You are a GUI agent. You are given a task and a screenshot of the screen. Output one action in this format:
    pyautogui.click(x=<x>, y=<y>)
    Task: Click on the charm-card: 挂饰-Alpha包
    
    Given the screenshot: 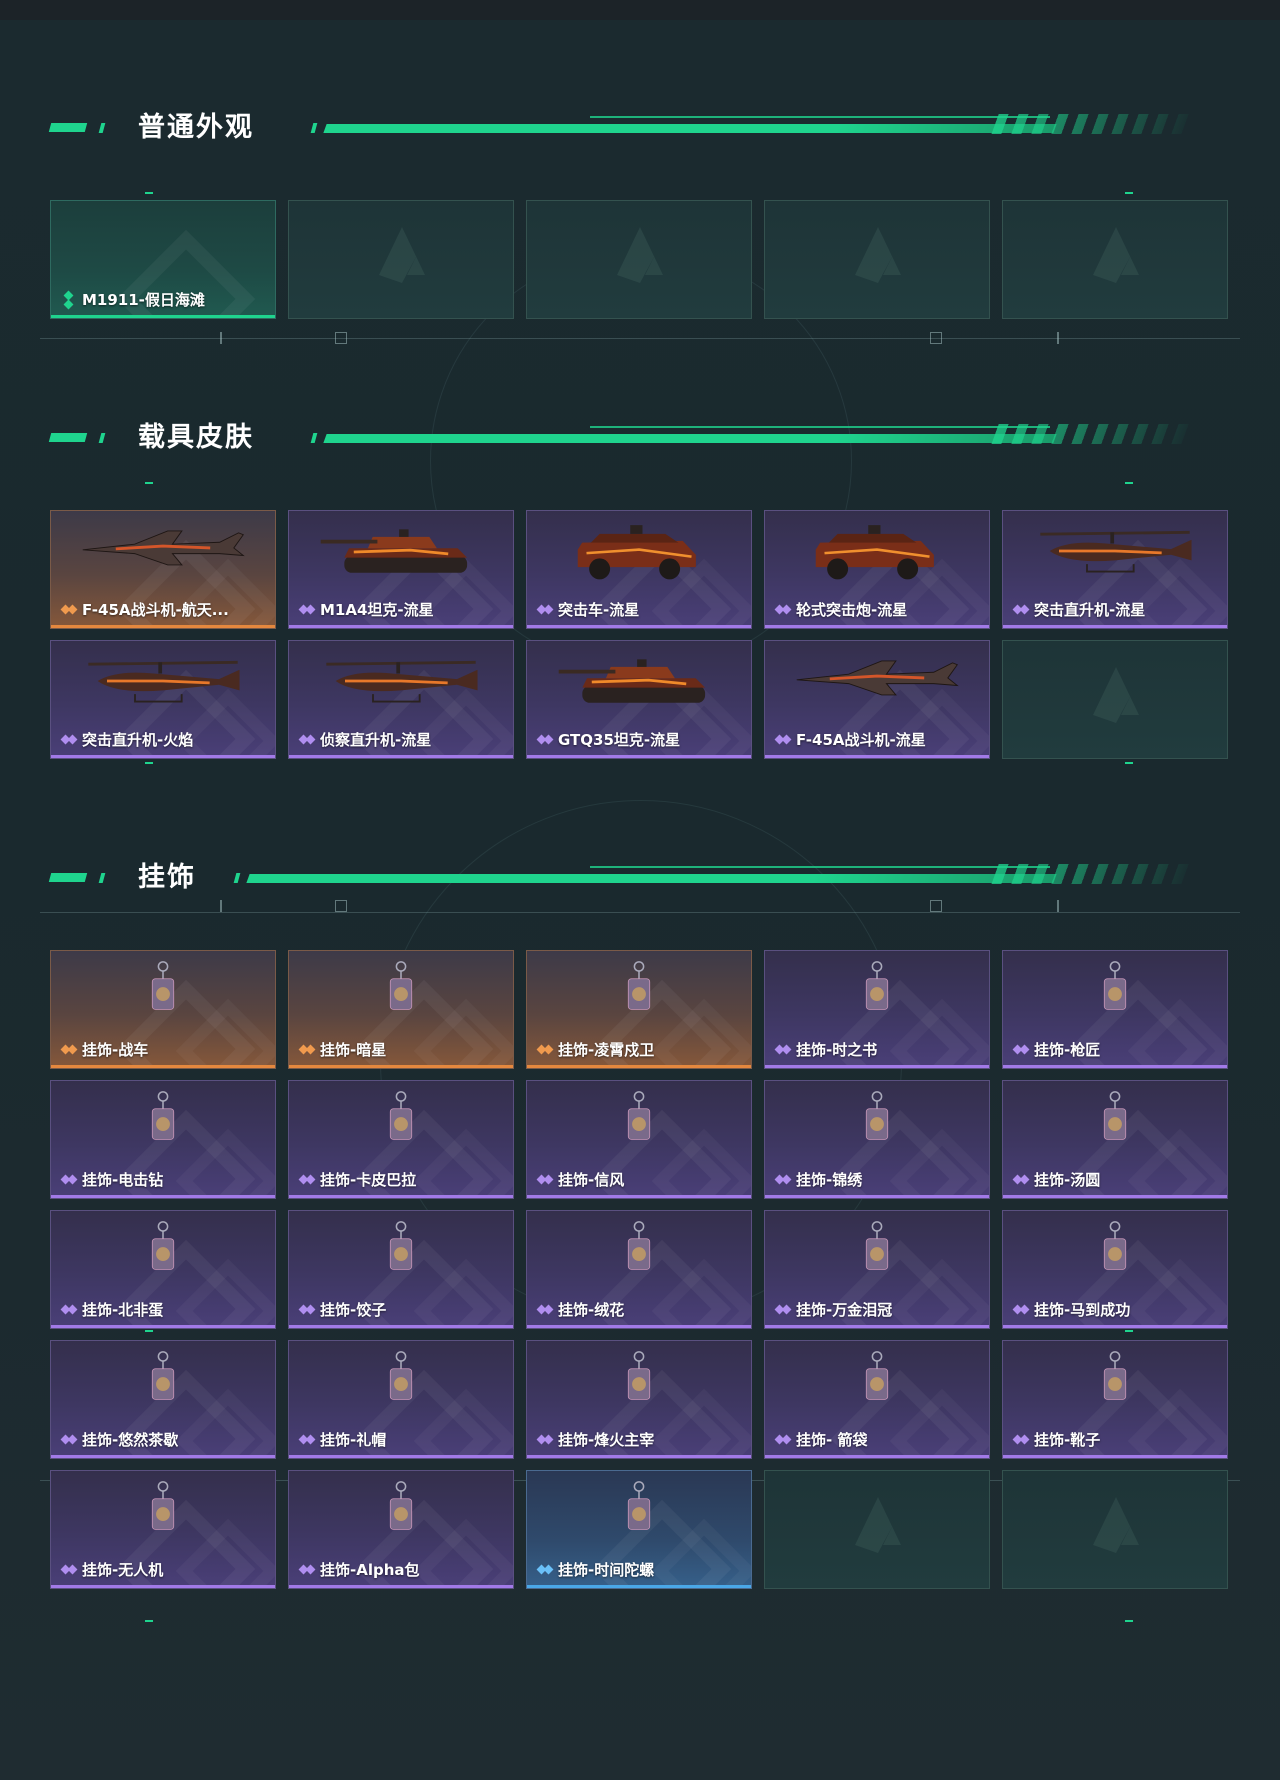 What is the action you would take?
    pyautogui.click(x=401, y=1529)
    